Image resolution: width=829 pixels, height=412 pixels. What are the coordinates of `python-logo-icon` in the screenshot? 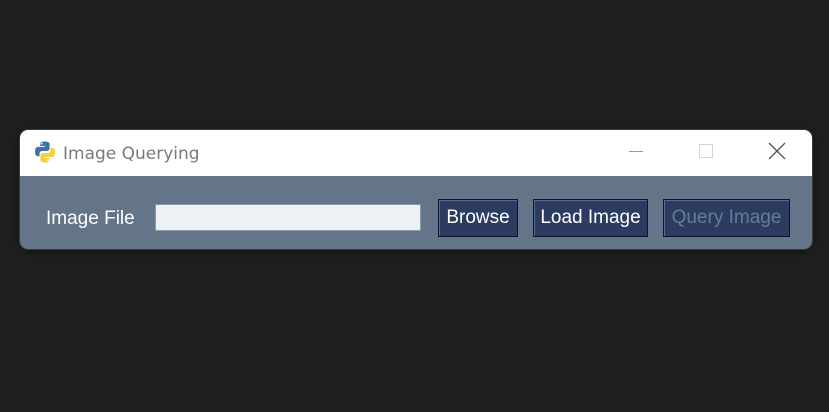 It's located at (45, 152).